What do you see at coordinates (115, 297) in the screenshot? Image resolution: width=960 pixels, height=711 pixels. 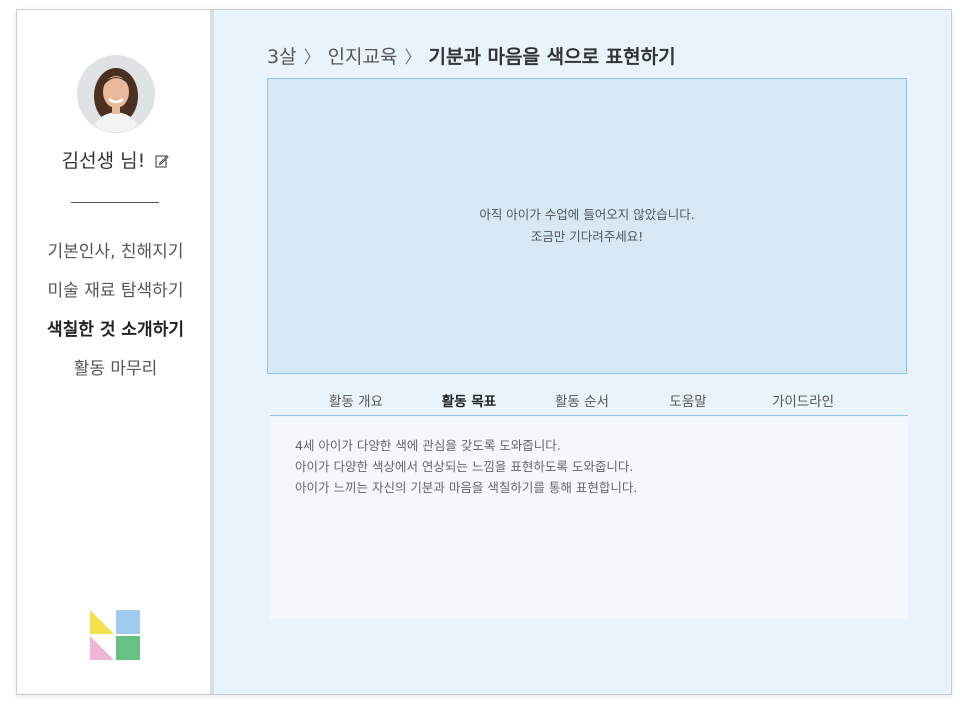 I see `menu-item-materials: 미술 재료 탐색하기` at bounding box center [115, 297].